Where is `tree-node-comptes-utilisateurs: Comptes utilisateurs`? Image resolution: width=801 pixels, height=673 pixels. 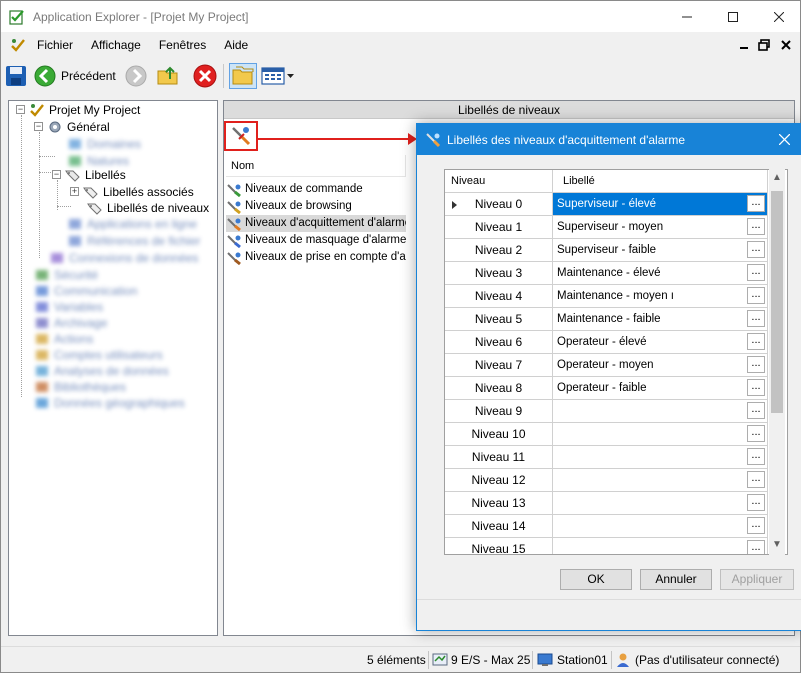 tree-node-comptes-utilisateurs: Comptes utilisateurs is located at coordinates (98, 354).